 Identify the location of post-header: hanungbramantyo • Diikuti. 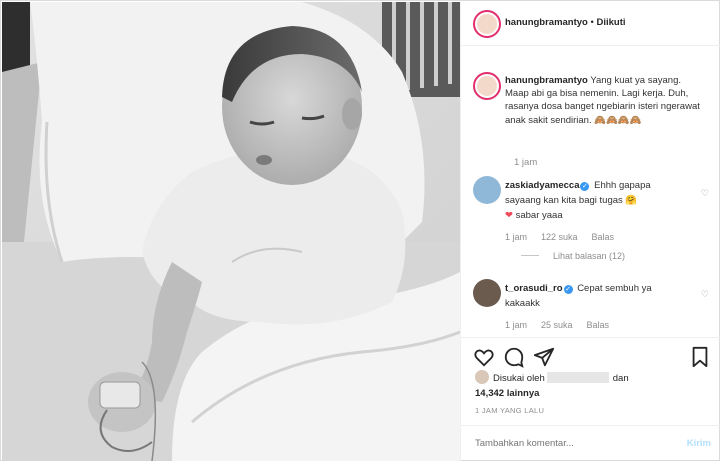
(590, 24).